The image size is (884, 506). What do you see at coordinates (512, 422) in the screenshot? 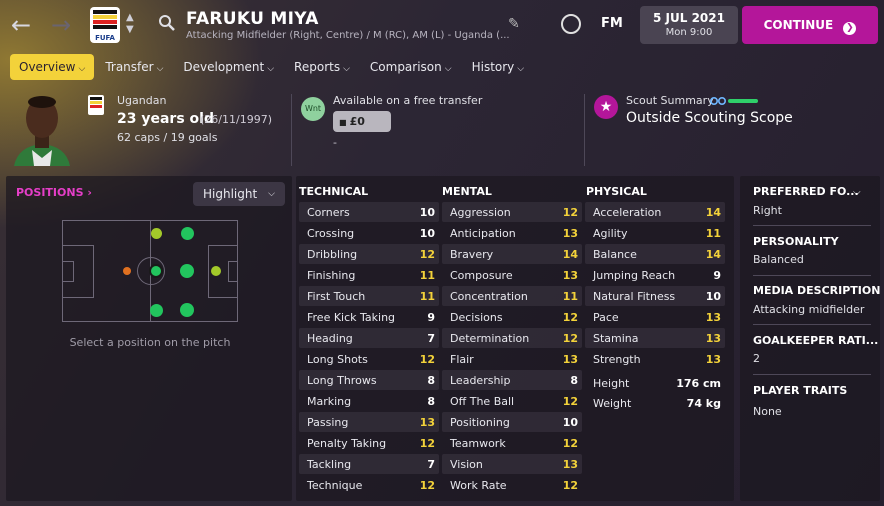
I see `attribute-row: Positioning 10` at bounding box center [512, 422].